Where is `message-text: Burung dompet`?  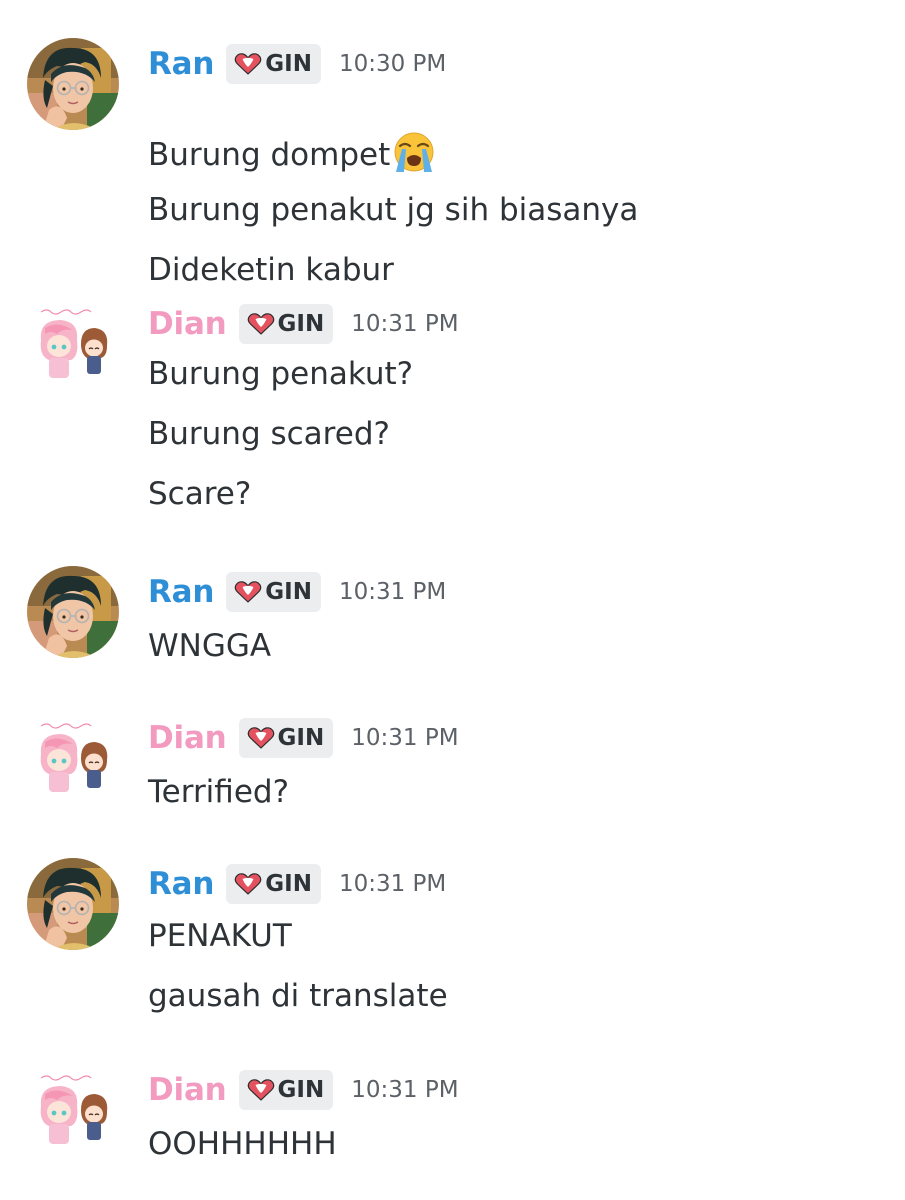 message-text: Burung dompet is located at coordinates (292, 150).